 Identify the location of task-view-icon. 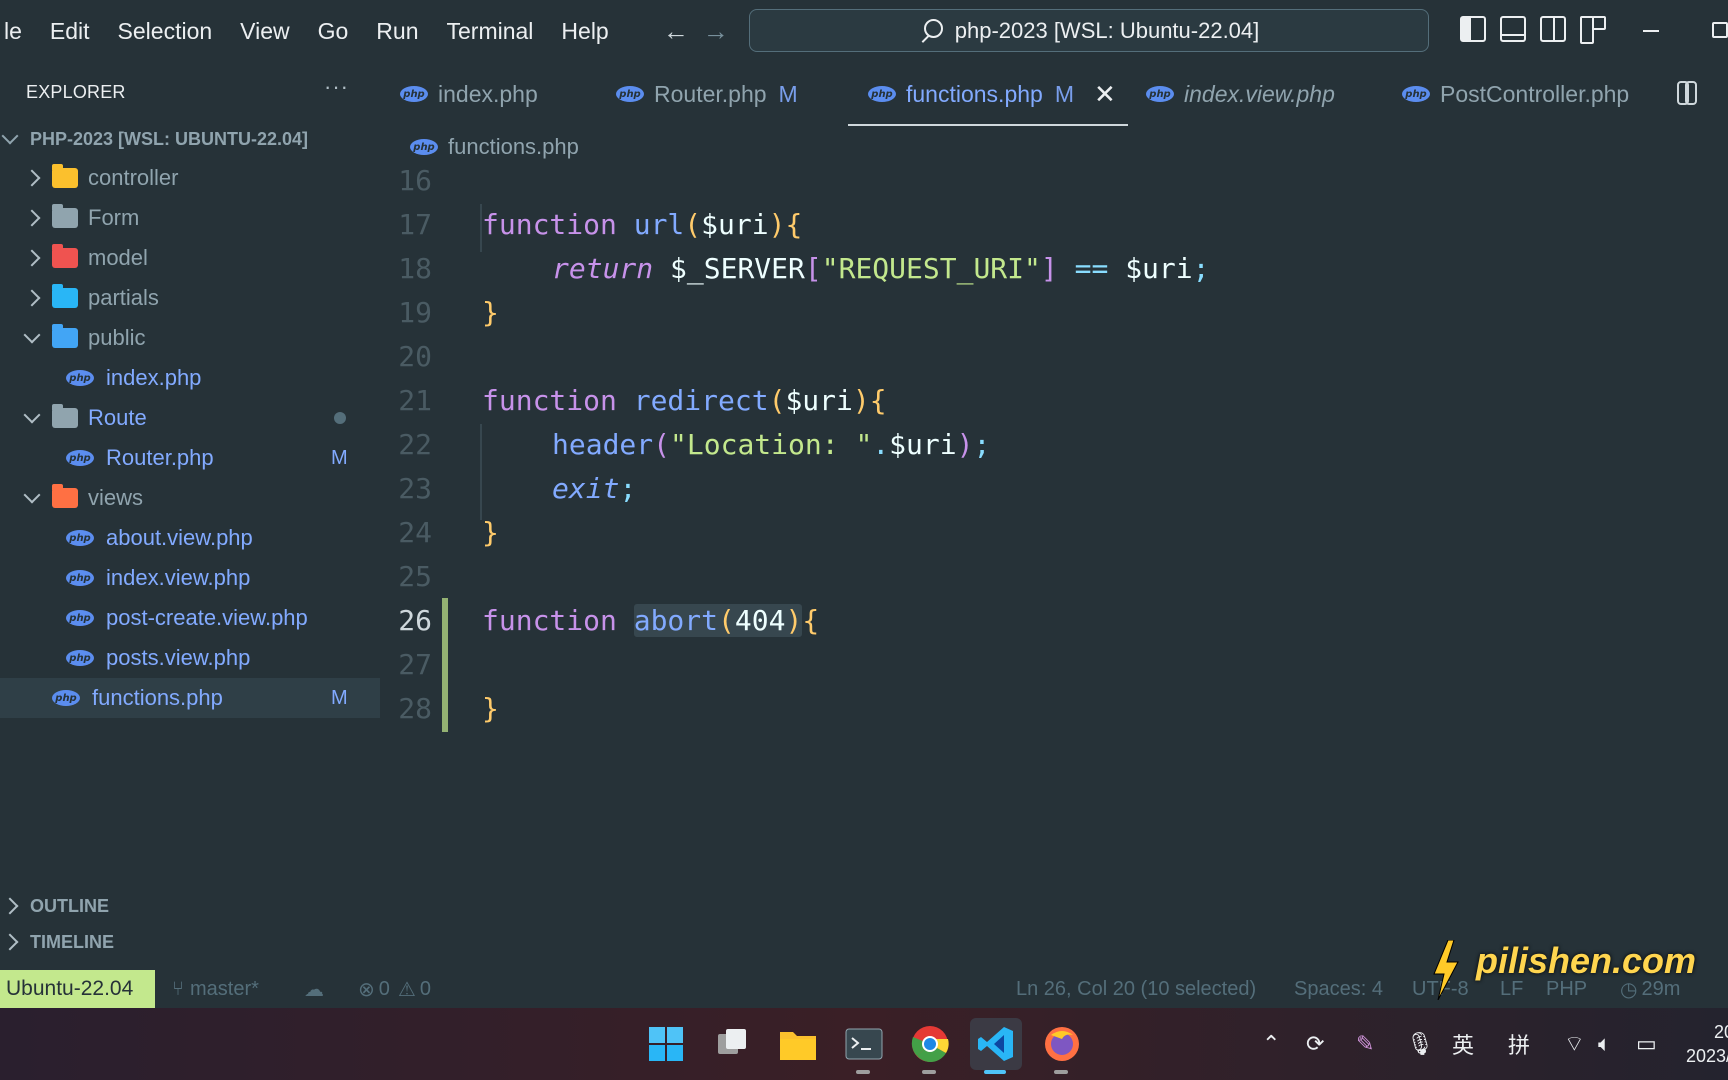
(732, 1044).